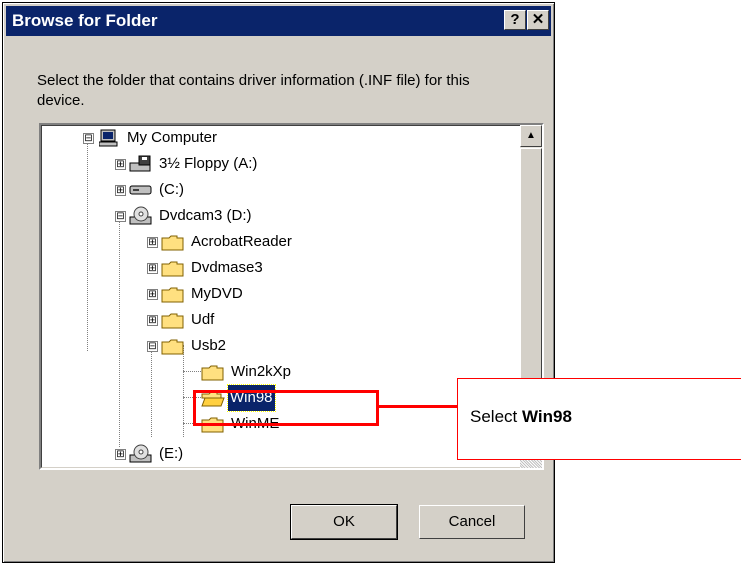 The image size is (741, 566). I want to click on help-button: ?, so click(515, 20).